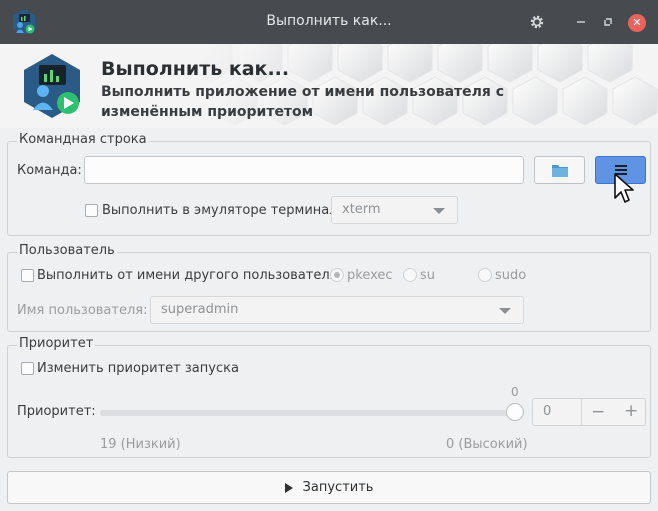 This screenshot has width=658, height=511. I want to click on radio-su-label: su, so click(428, 275).